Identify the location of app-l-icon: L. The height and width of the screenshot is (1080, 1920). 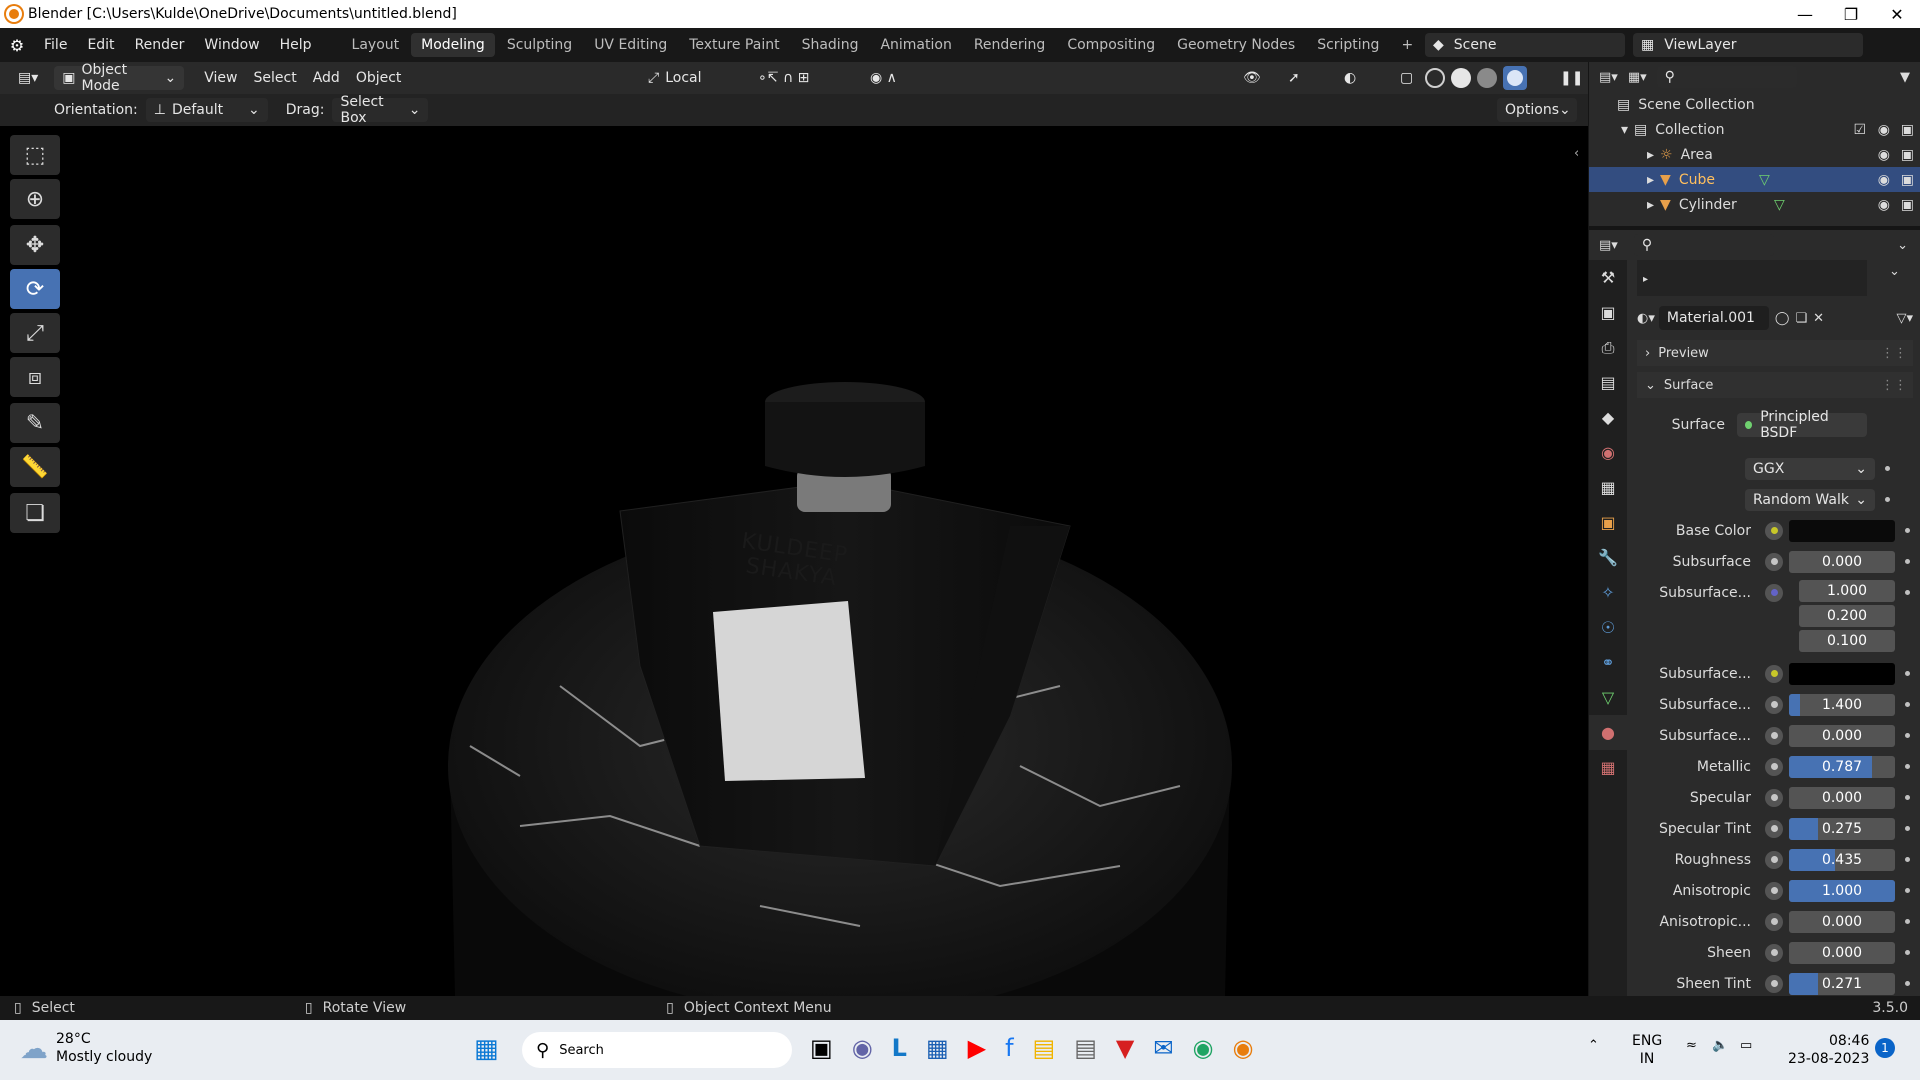
(899, 1048).